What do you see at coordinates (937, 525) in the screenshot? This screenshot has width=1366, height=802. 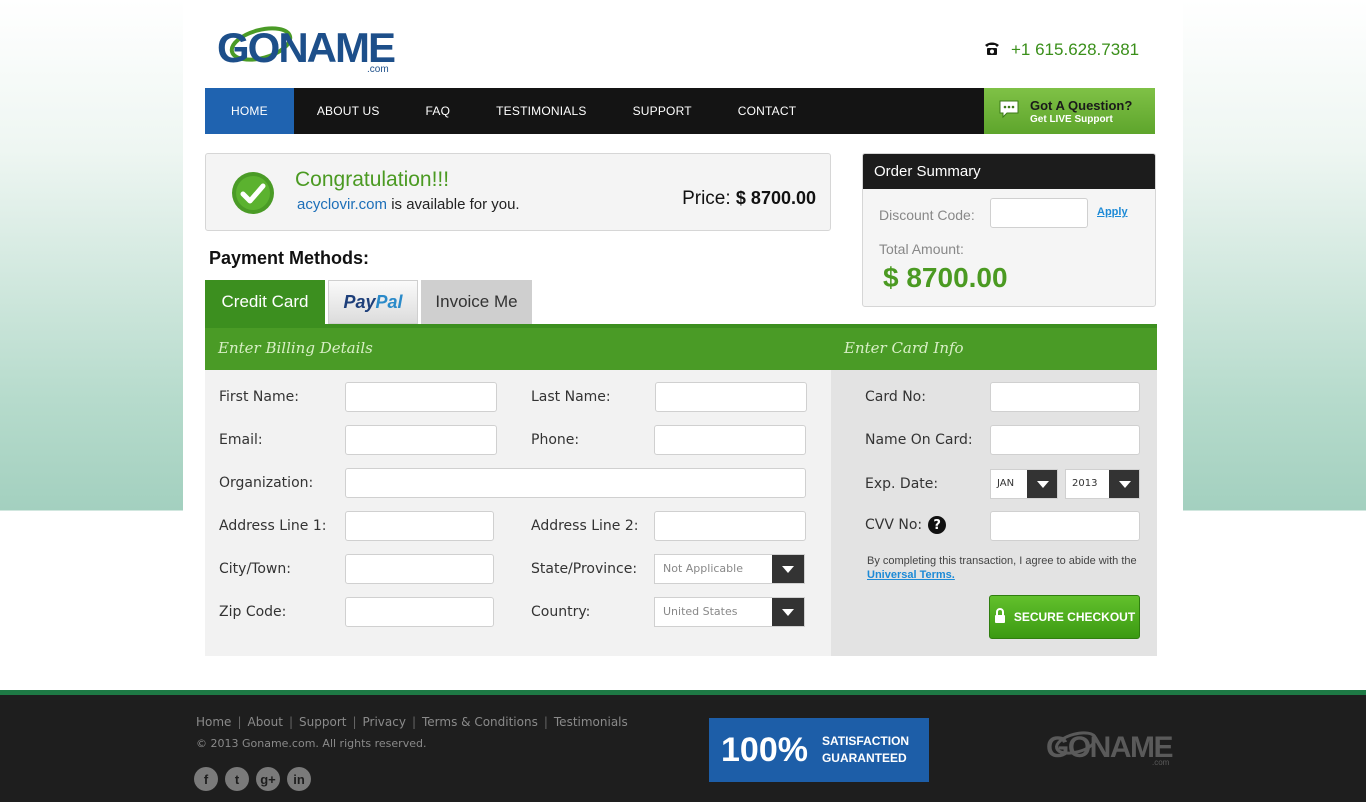 I see `help-icon: ?` at bounding box center [937, 525].